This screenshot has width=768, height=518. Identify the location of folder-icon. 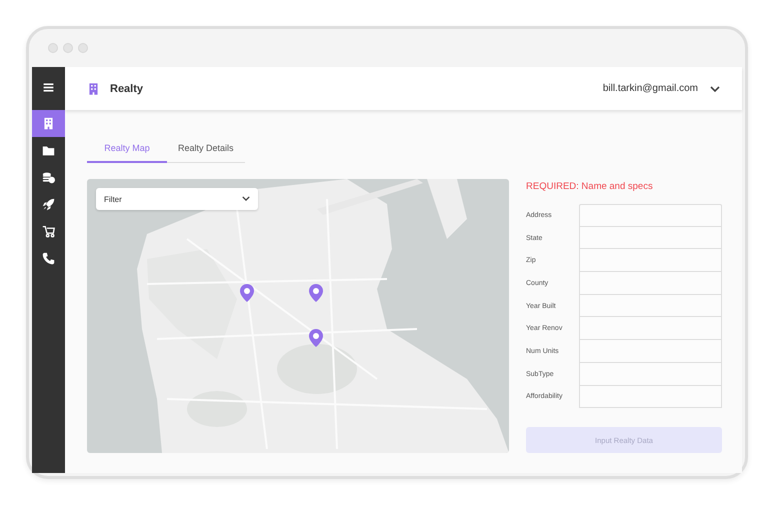
(48, 150).